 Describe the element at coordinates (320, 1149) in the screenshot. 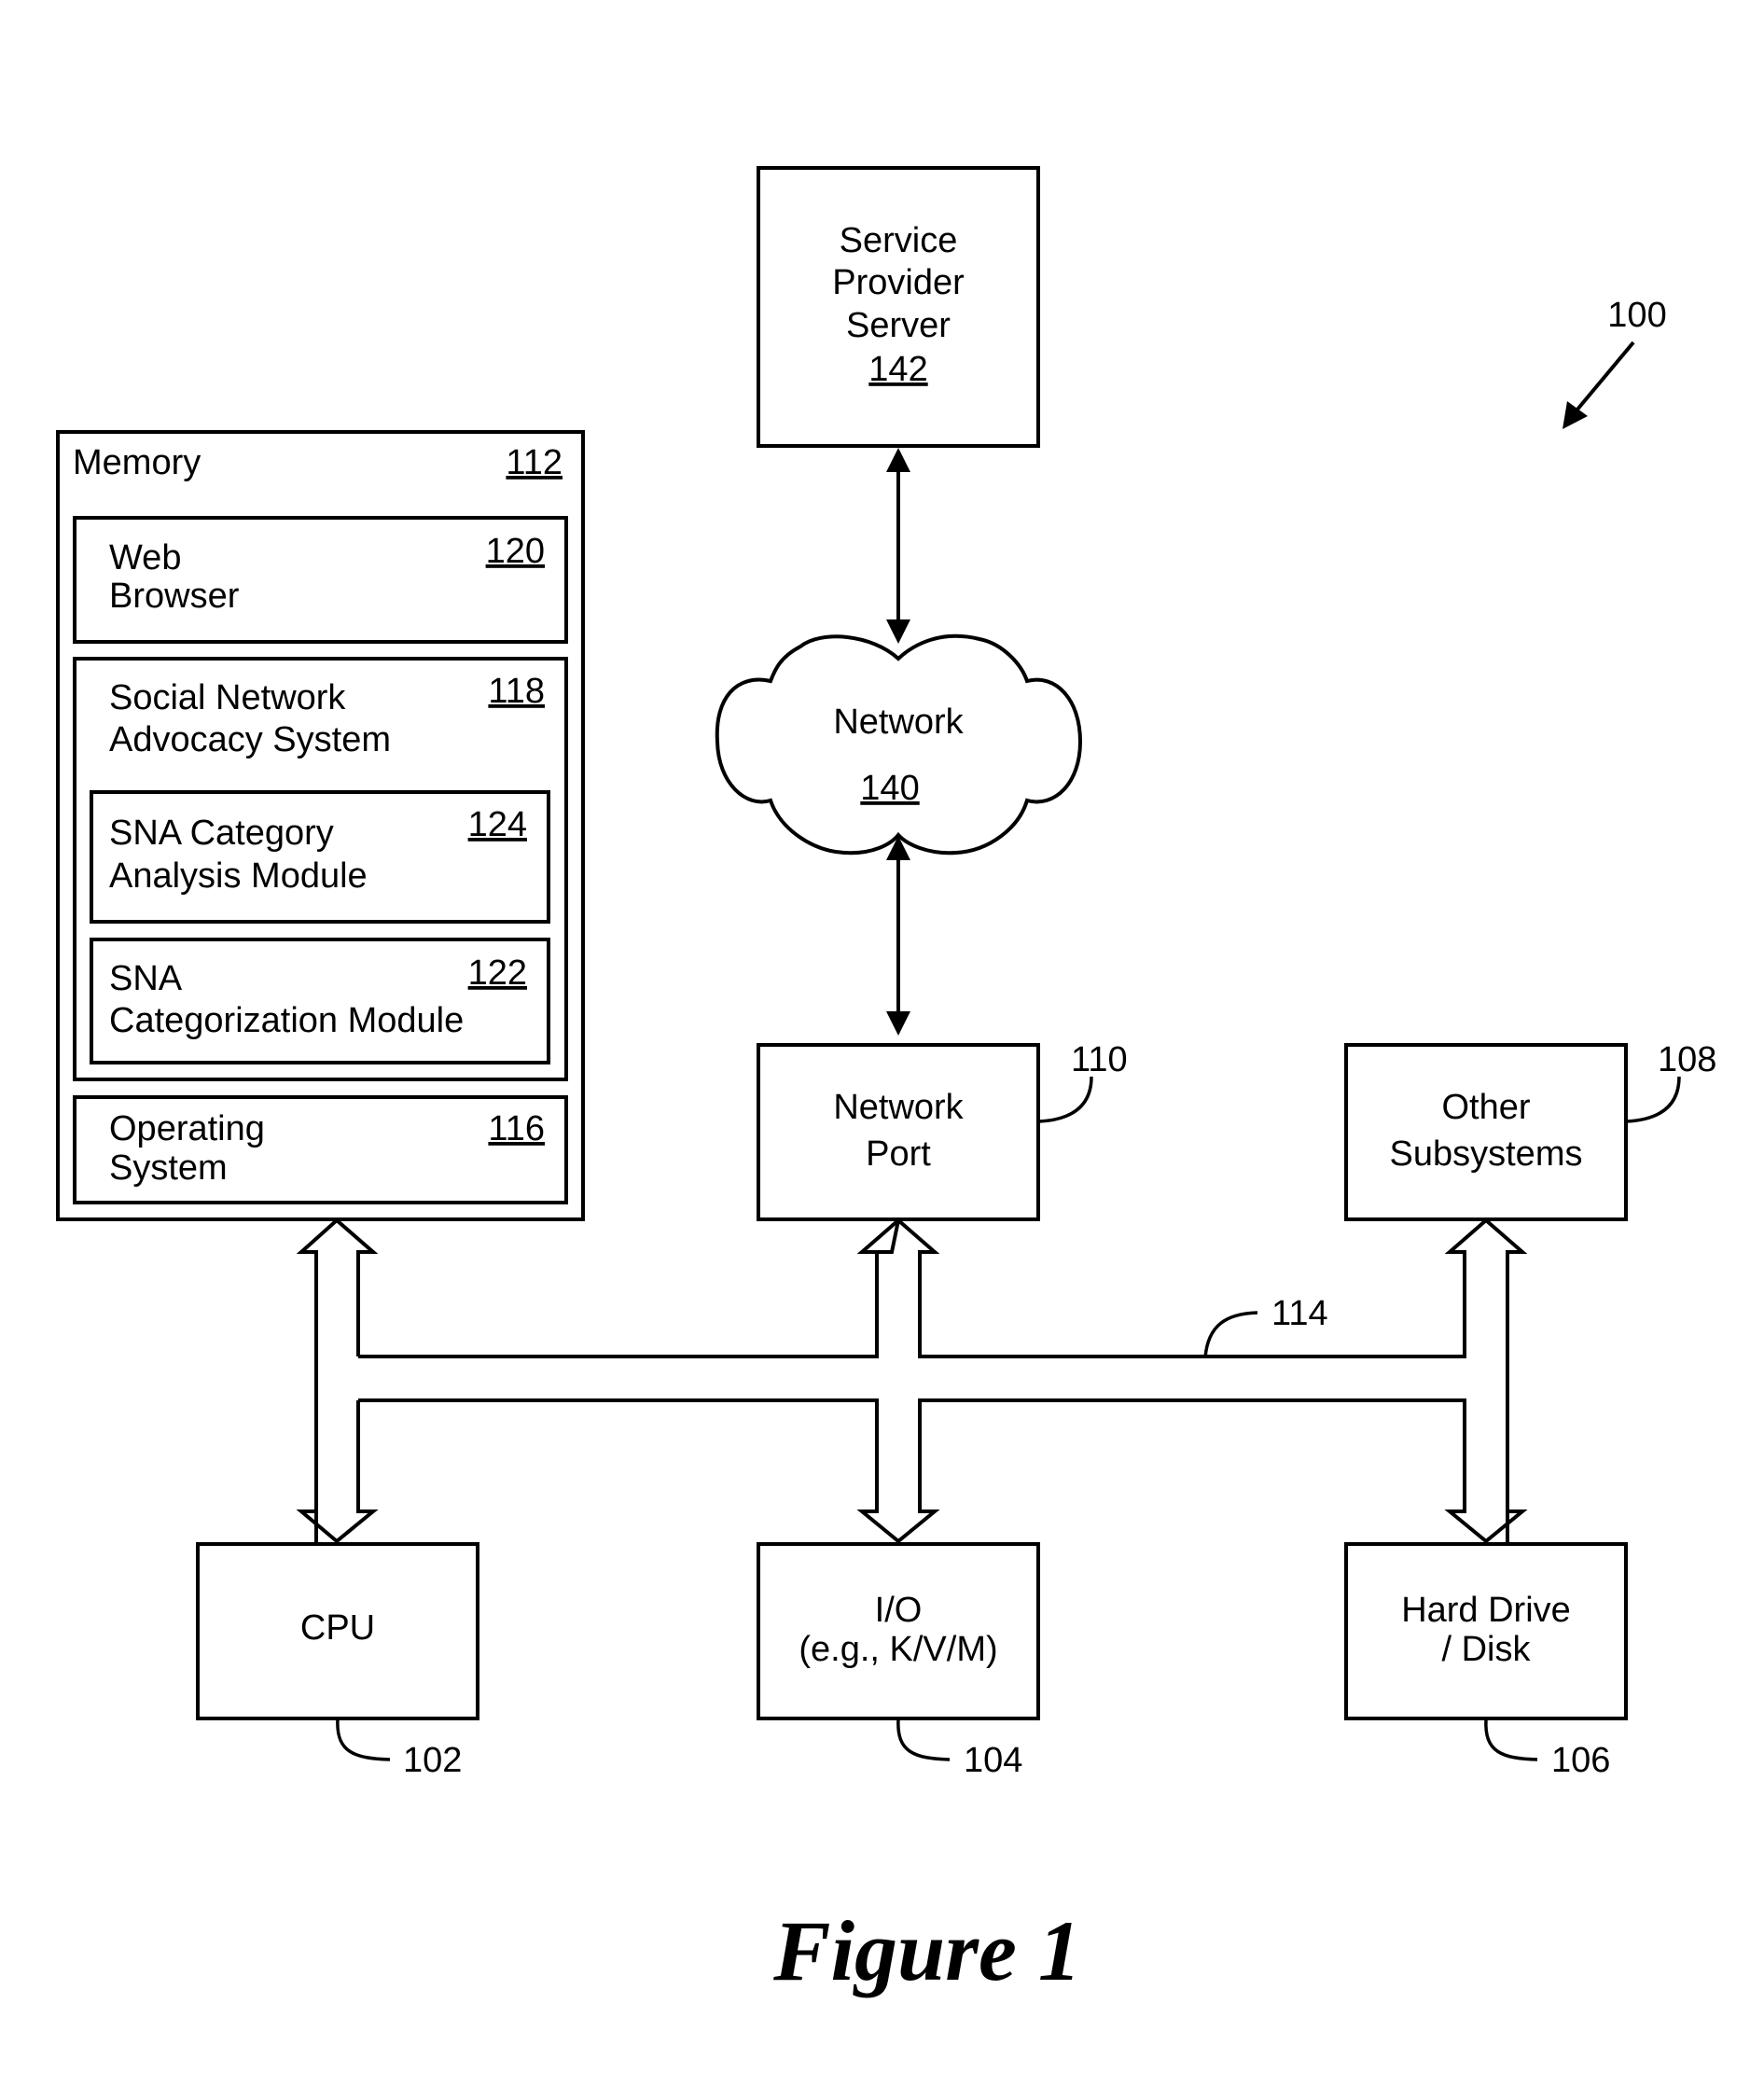

I see `operating-system-block: Operating System 116` at that location.